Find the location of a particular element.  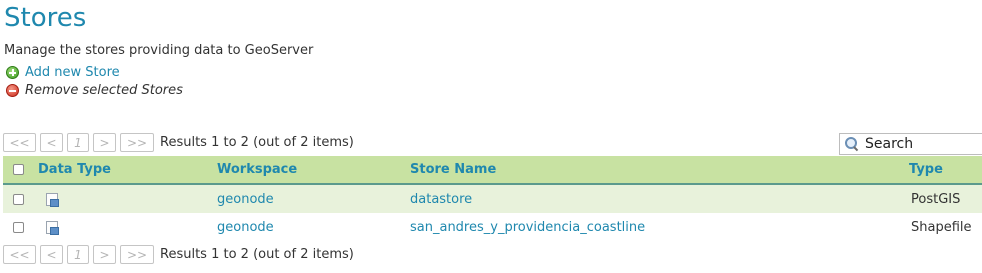

header-workspace: Workspace is located at coordinates (313, 170).